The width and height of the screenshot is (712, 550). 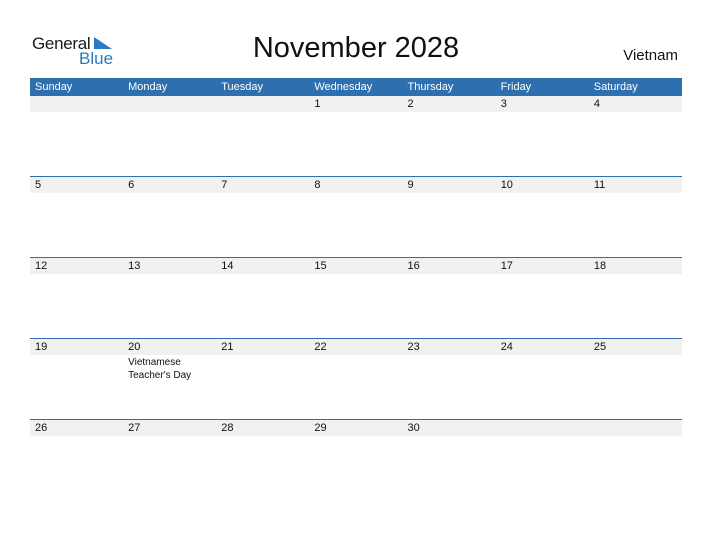 I want to click on day-number: 24, so click(x=506, y=347).